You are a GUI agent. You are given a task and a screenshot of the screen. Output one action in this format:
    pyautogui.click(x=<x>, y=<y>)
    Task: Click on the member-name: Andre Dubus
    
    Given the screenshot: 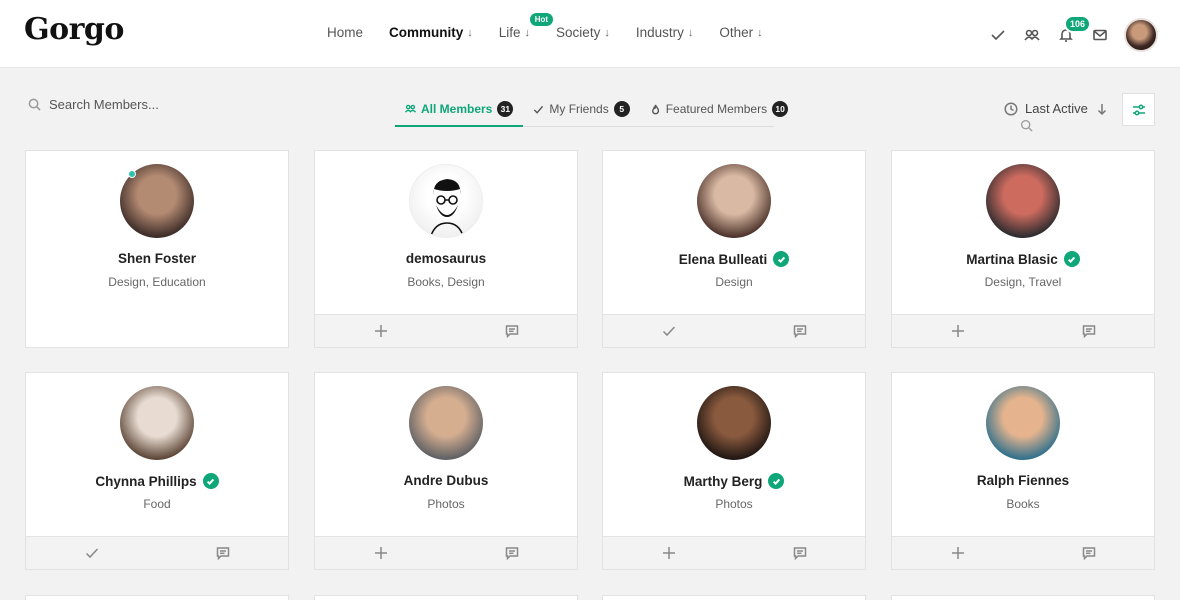 What is the action you would take?
    pyautogui.click(x=446, y=480)
    